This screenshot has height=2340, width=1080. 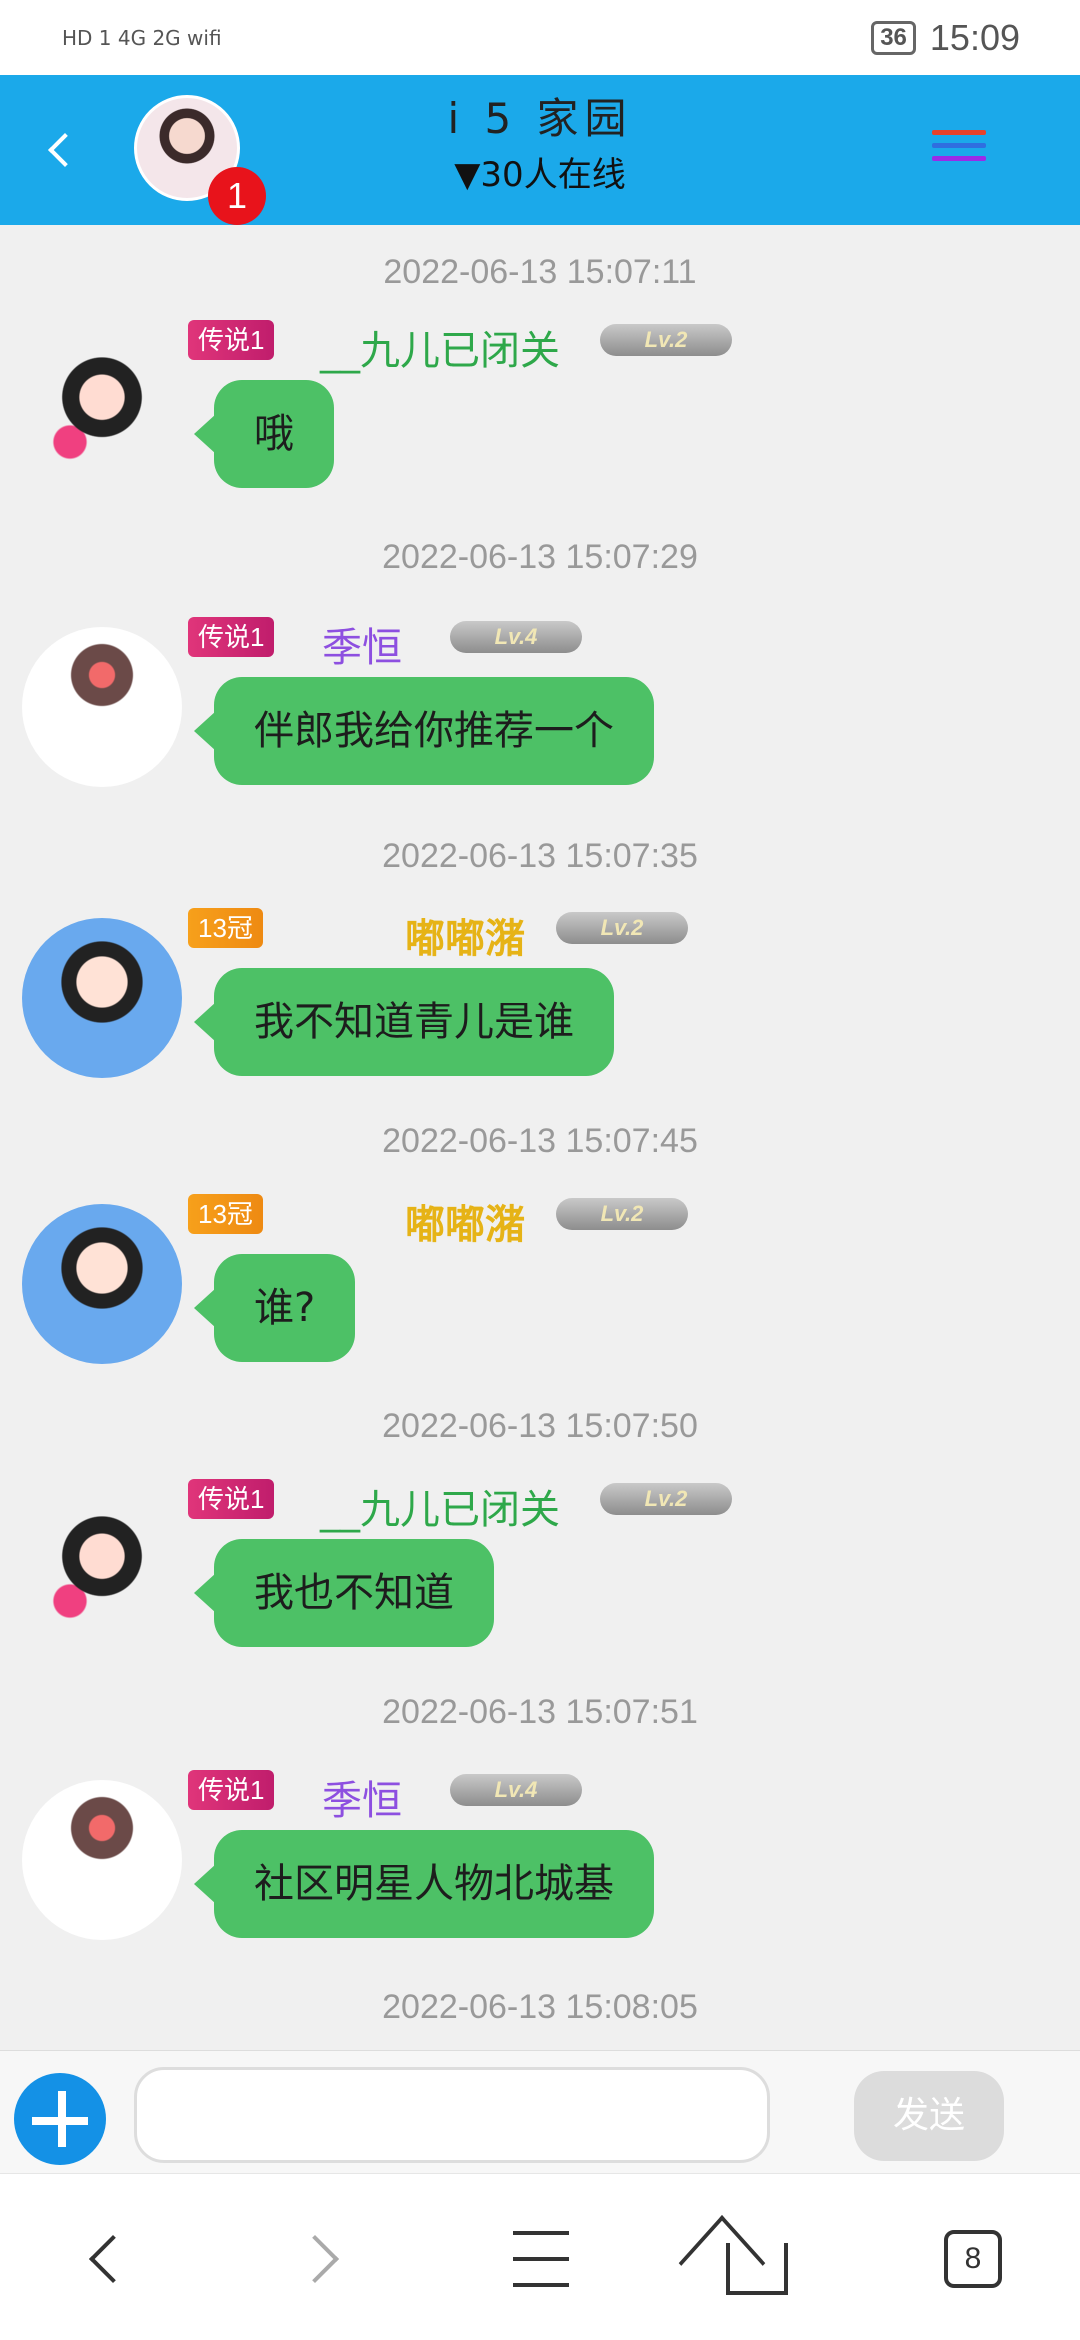 What do you see at coordinates (974, 37) in the screenshot?
I see `clock: 15:09` at bounding box center [974, 37].